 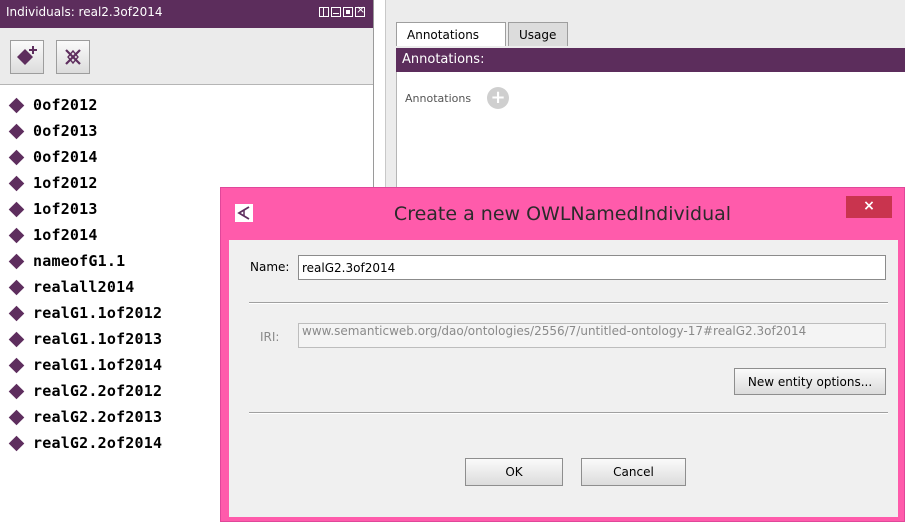 I want to click on list-item: realG2.2of2012, so click(x=85, y=391).